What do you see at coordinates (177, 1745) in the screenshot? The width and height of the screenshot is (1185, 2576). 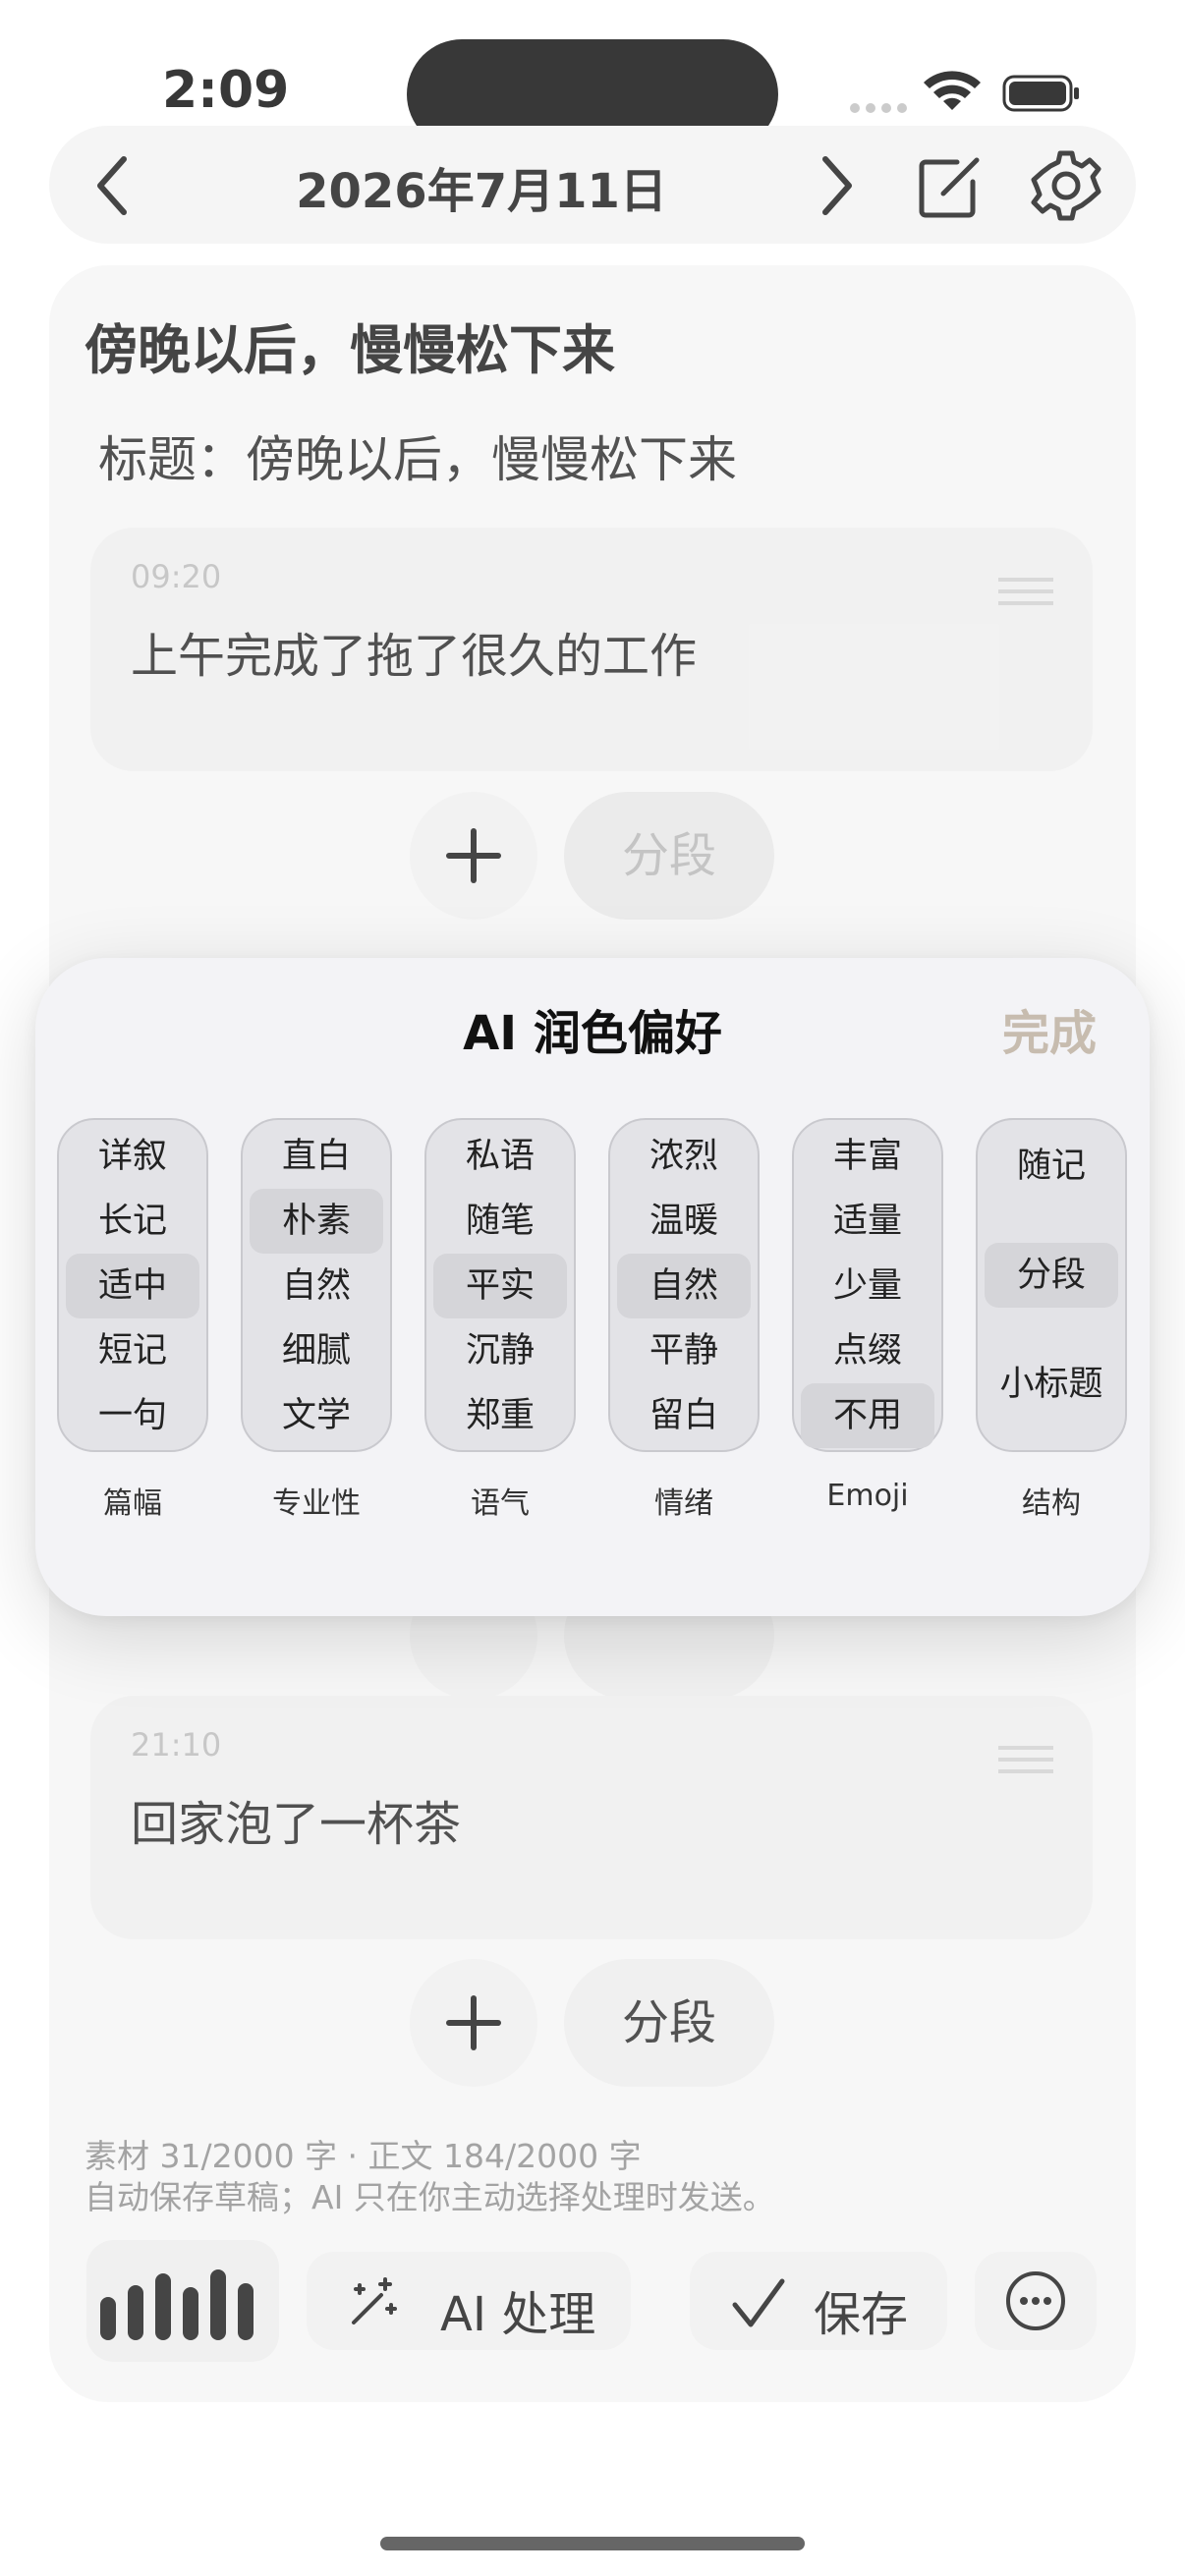 I see `entry-time: 21:10` at bounding box center [177, 1745].